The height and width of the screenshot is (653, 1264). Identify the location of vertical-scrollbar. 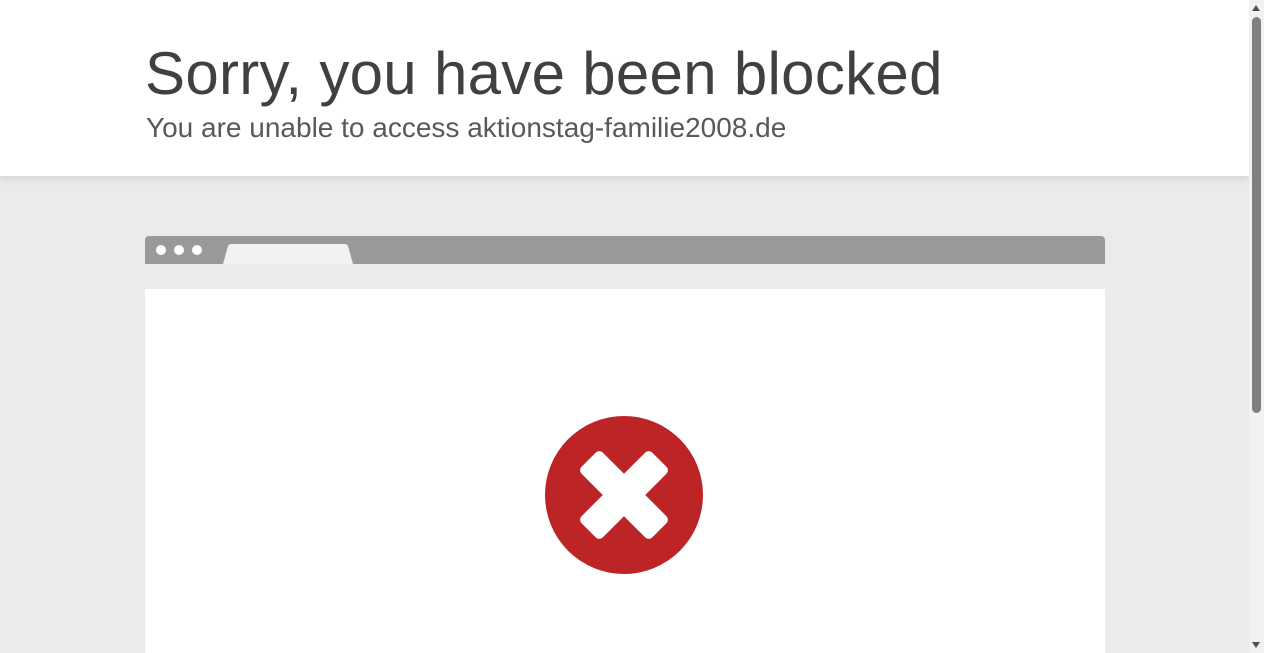
(1256, 326).